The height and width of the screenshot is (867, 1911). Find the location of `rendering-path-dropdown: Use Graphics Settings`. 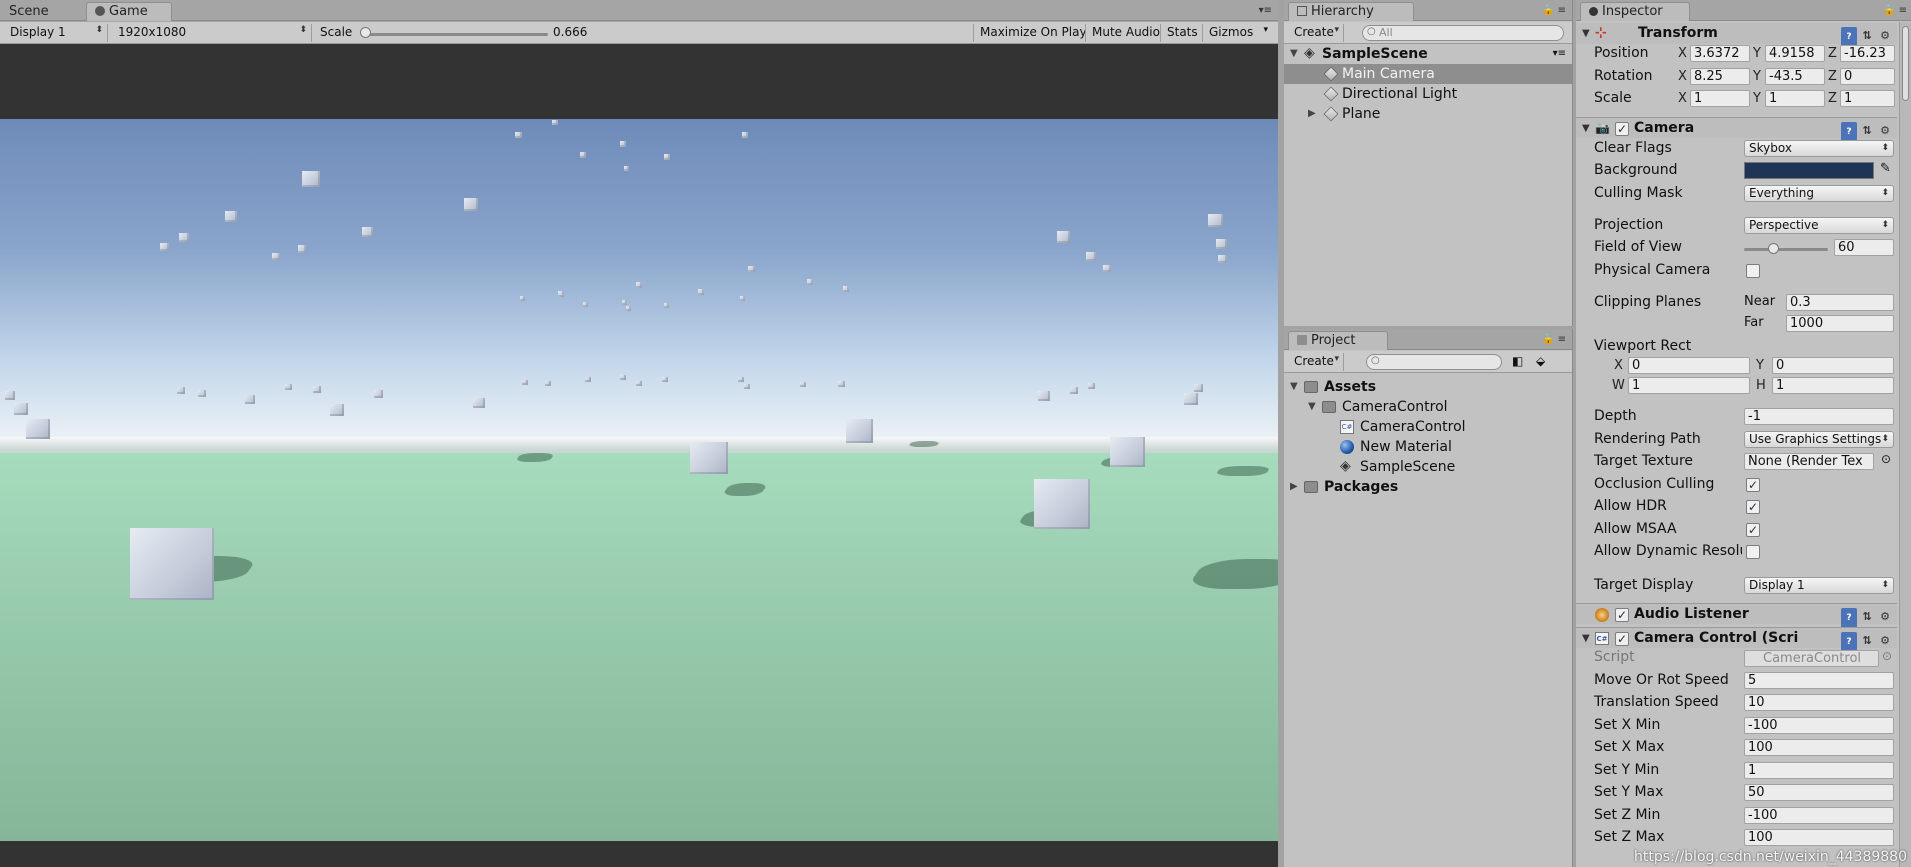

rendering-path-dropdown: Use Graphics Settings is located at coordinates (1819, 439).